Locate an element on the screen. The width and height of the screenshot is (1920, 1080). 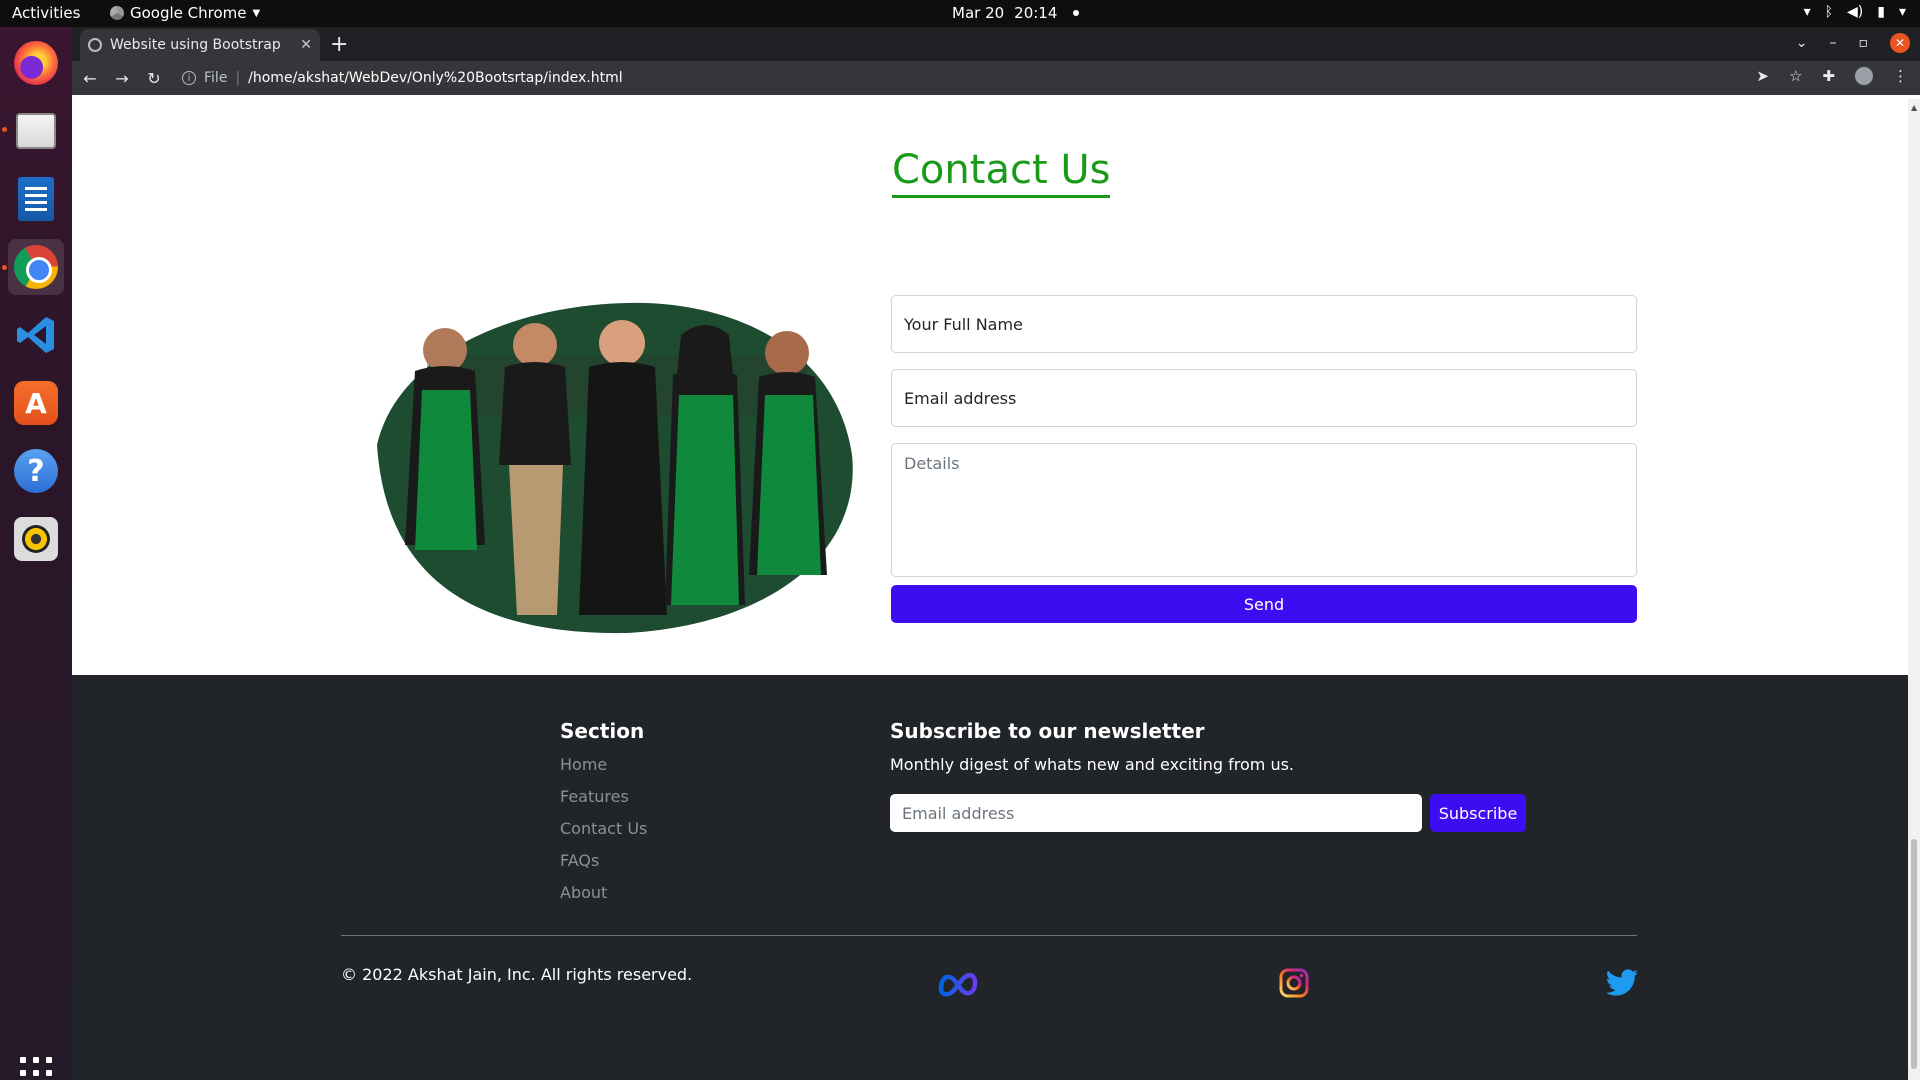
send-button: Send is located at coordinates (1264, 604).